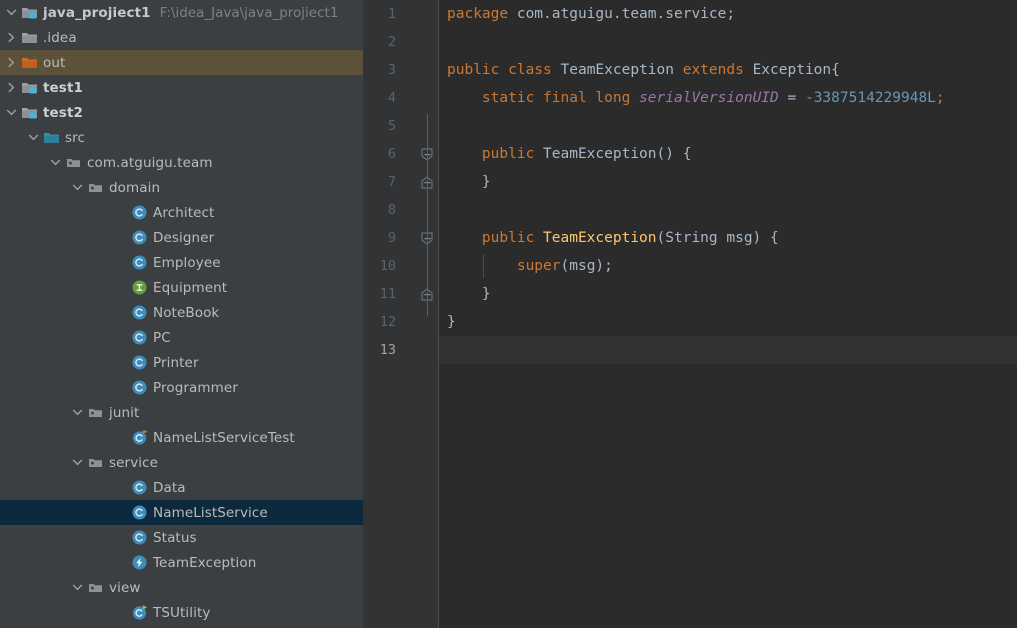 The image size is (1017, 628). I want to click on tree-item-teamexception: TeamException, so click(181, 562).